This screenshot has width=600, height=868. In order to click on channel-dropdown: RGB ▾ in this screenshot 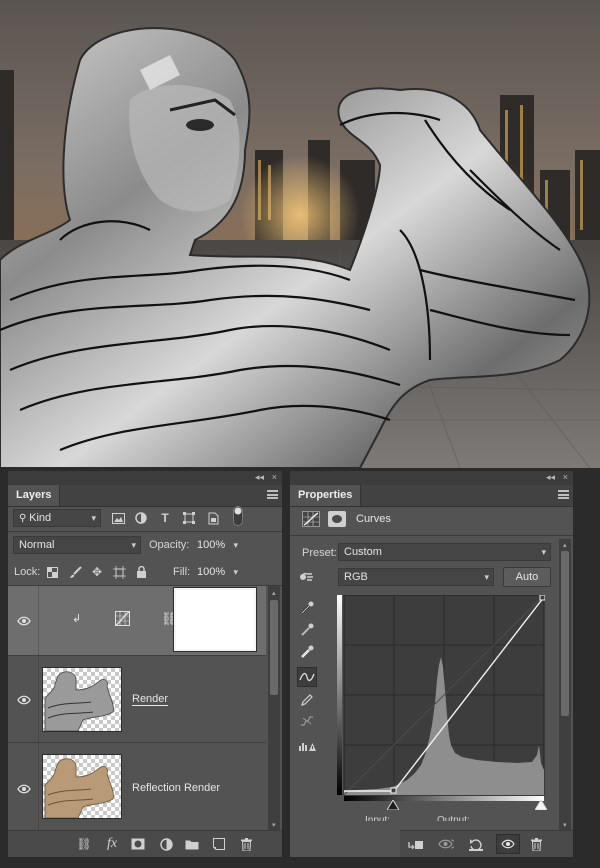, I will do `click(416, 577)`.